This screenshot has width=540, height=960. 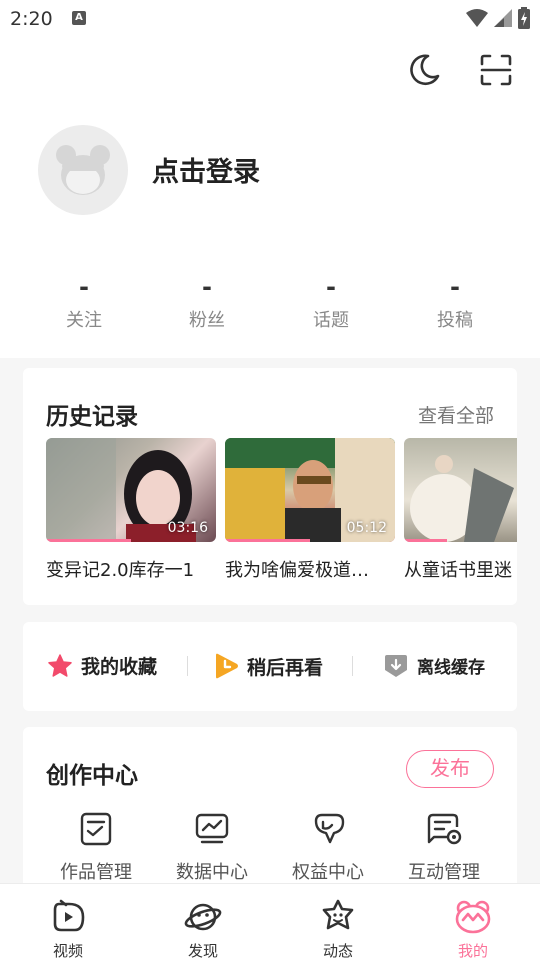 I want to click on works-icon, so click(x=96, y=829).